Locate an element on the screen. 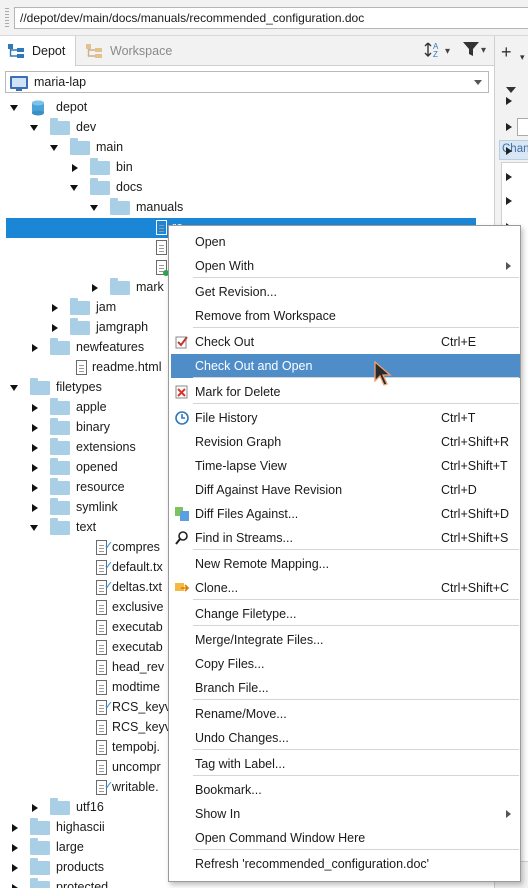 This screenshot has width=528, height=888. filter-button: ▾ is located at coordinates (474, 50).